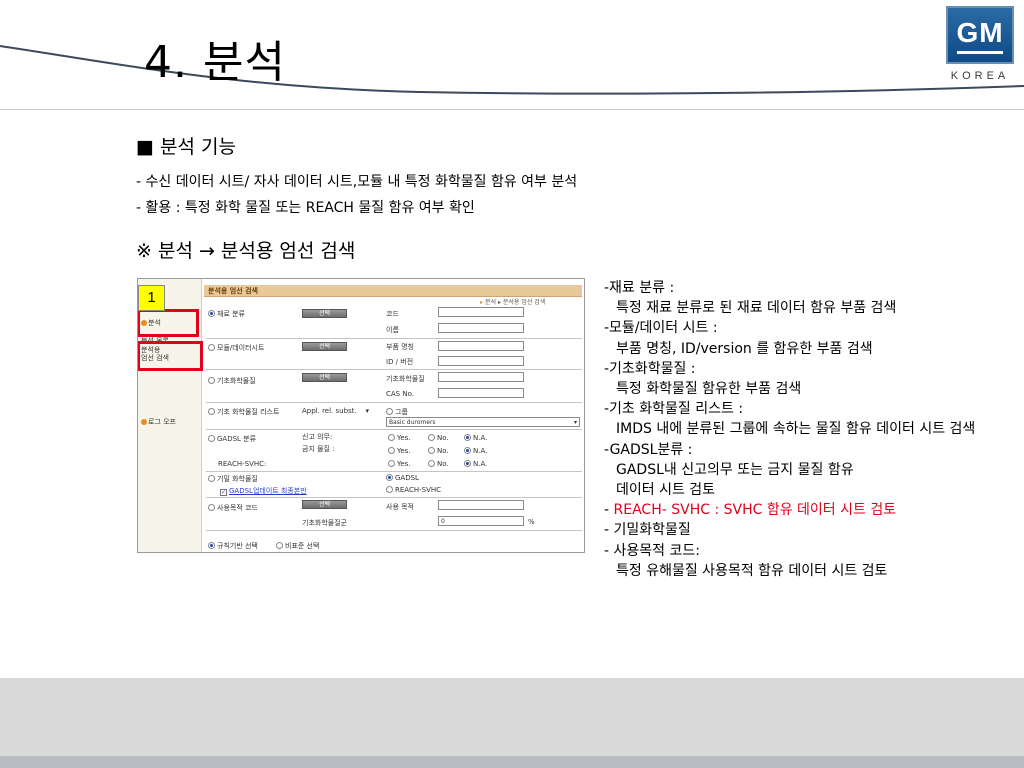  I want to click on highlight-box-analysis, so click(168, 323).